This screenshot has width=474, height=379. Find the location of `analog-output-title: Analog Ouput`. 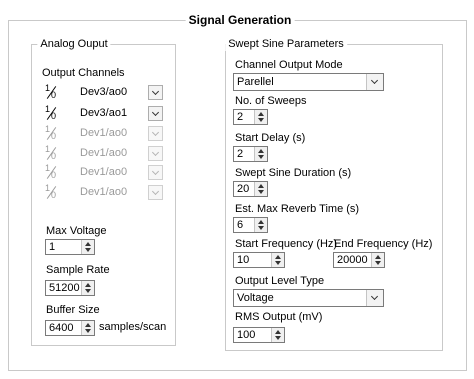

analog-output-title: Analog Ouput is located at coordinates (74, 44).